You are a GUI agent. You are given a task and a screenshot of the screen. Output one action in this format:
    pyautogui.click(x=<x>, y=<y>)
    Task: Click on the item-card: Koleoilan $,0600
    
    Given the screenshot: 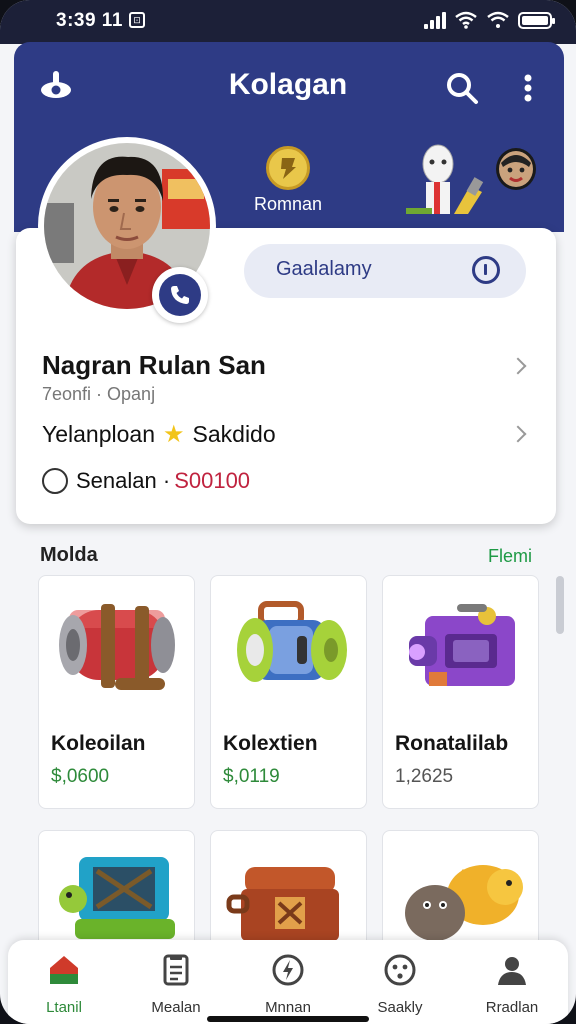 What is the action you would take?
    pyautogui.click(x=116, y=692)
    